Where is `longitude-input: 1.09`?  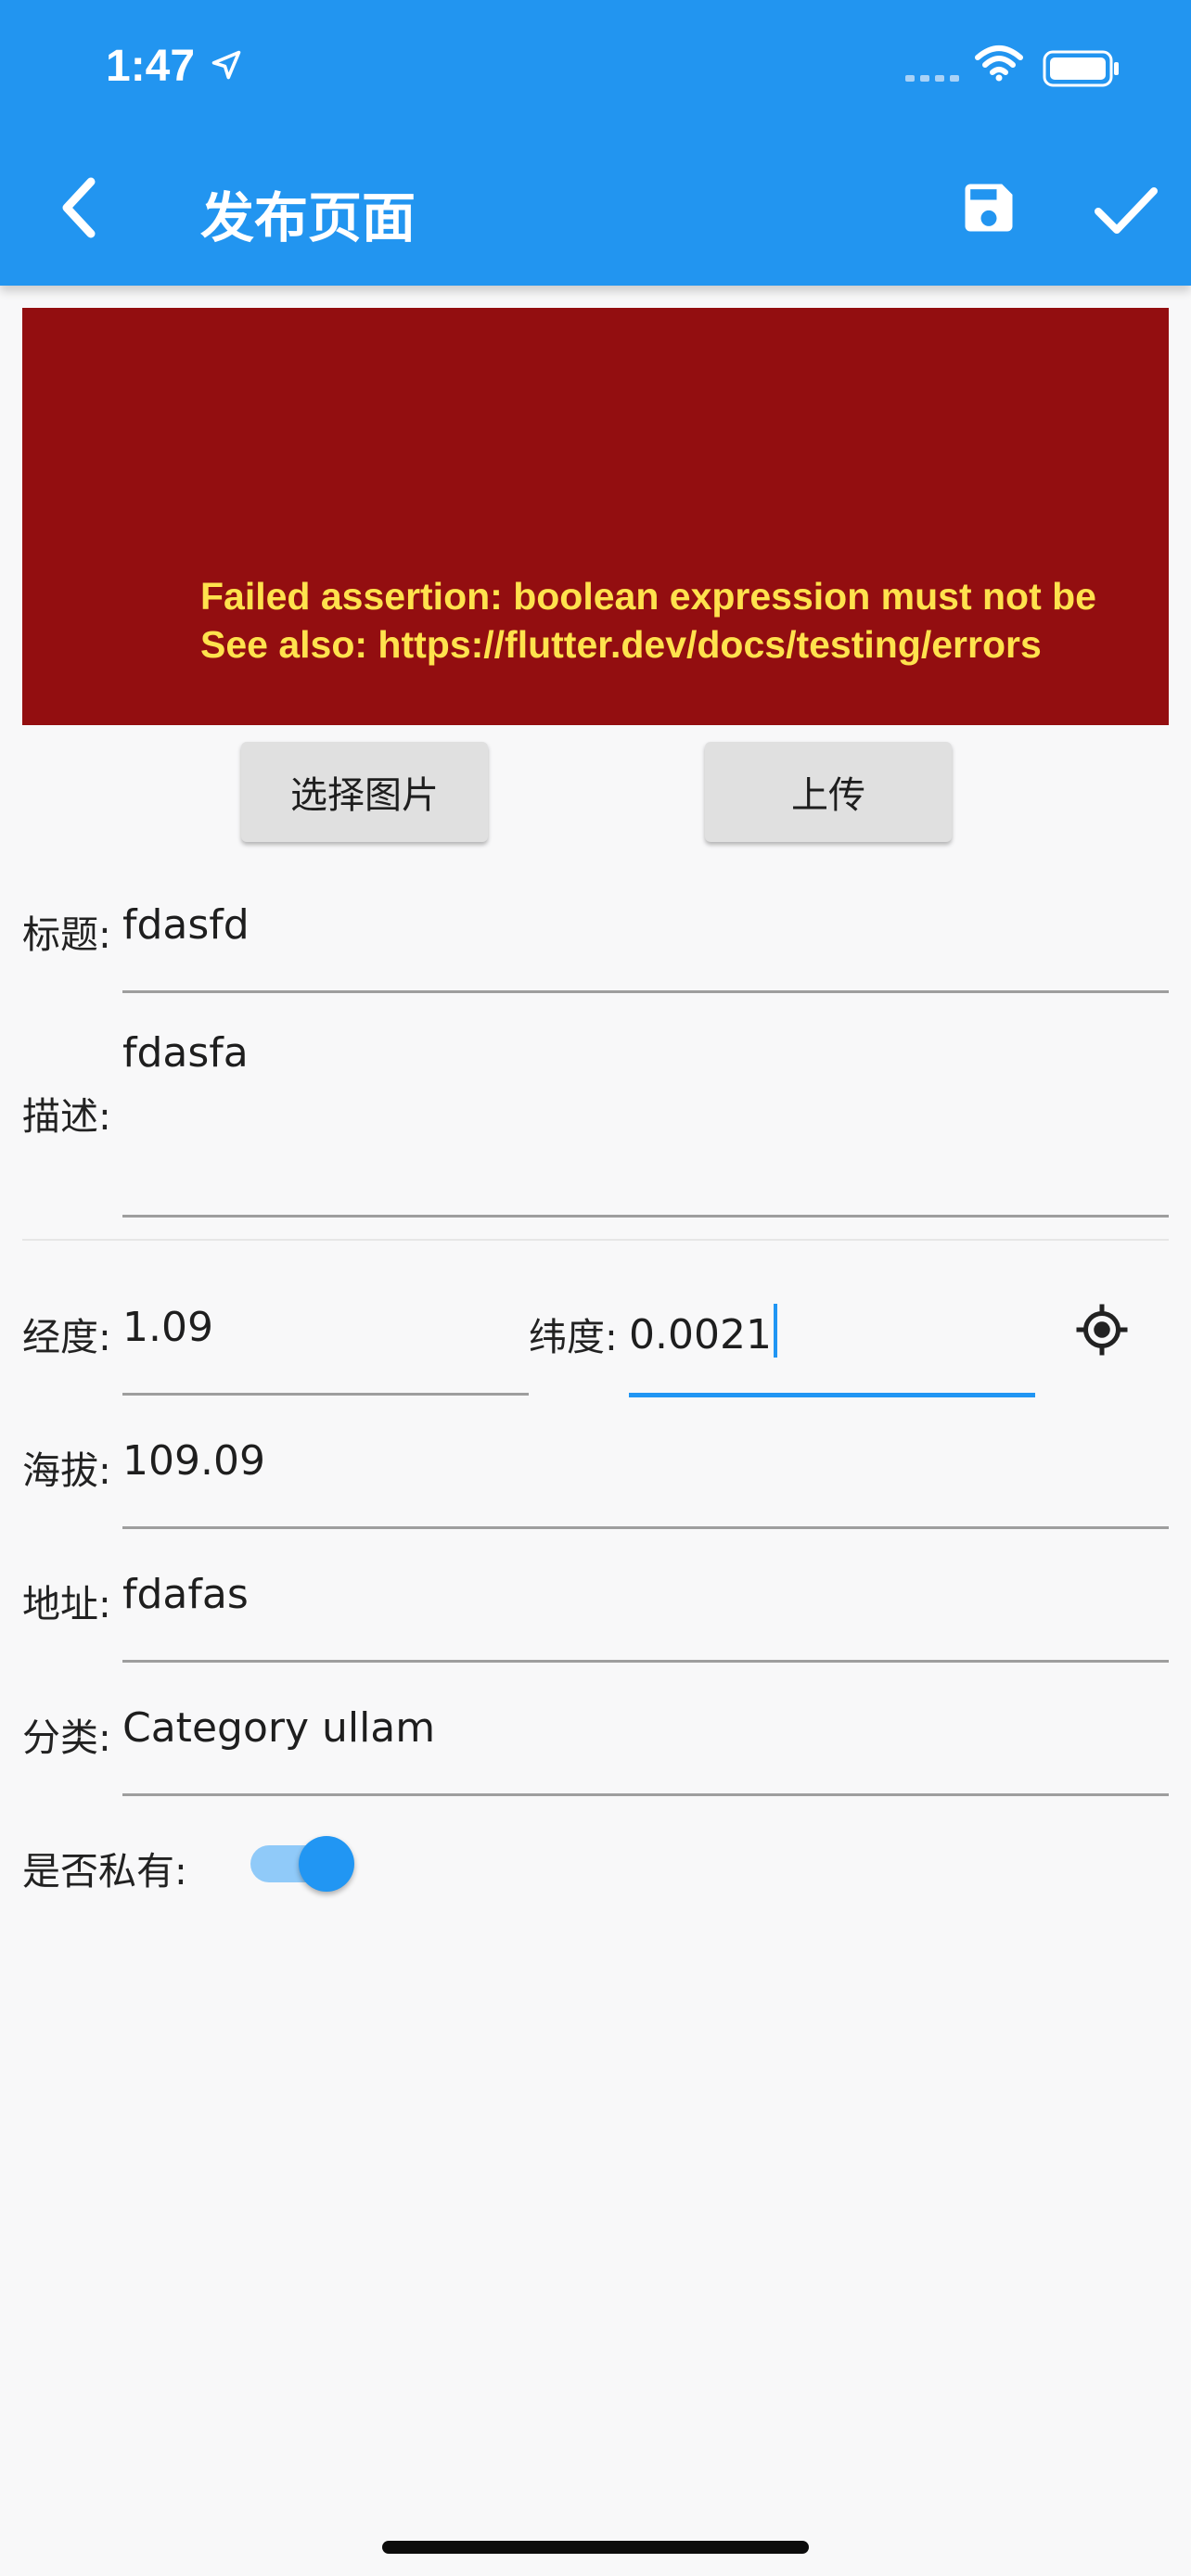
longitude-input: 1.09 is located at coordinates (167, 1327).